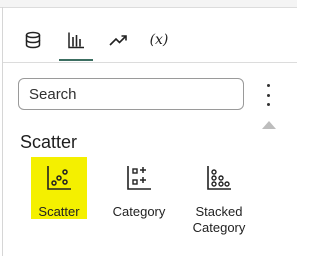  What do you see at coordinates (59, 178) in the screenshot?
I see `scatter-chart-icon` at bounding box center [59, 178].